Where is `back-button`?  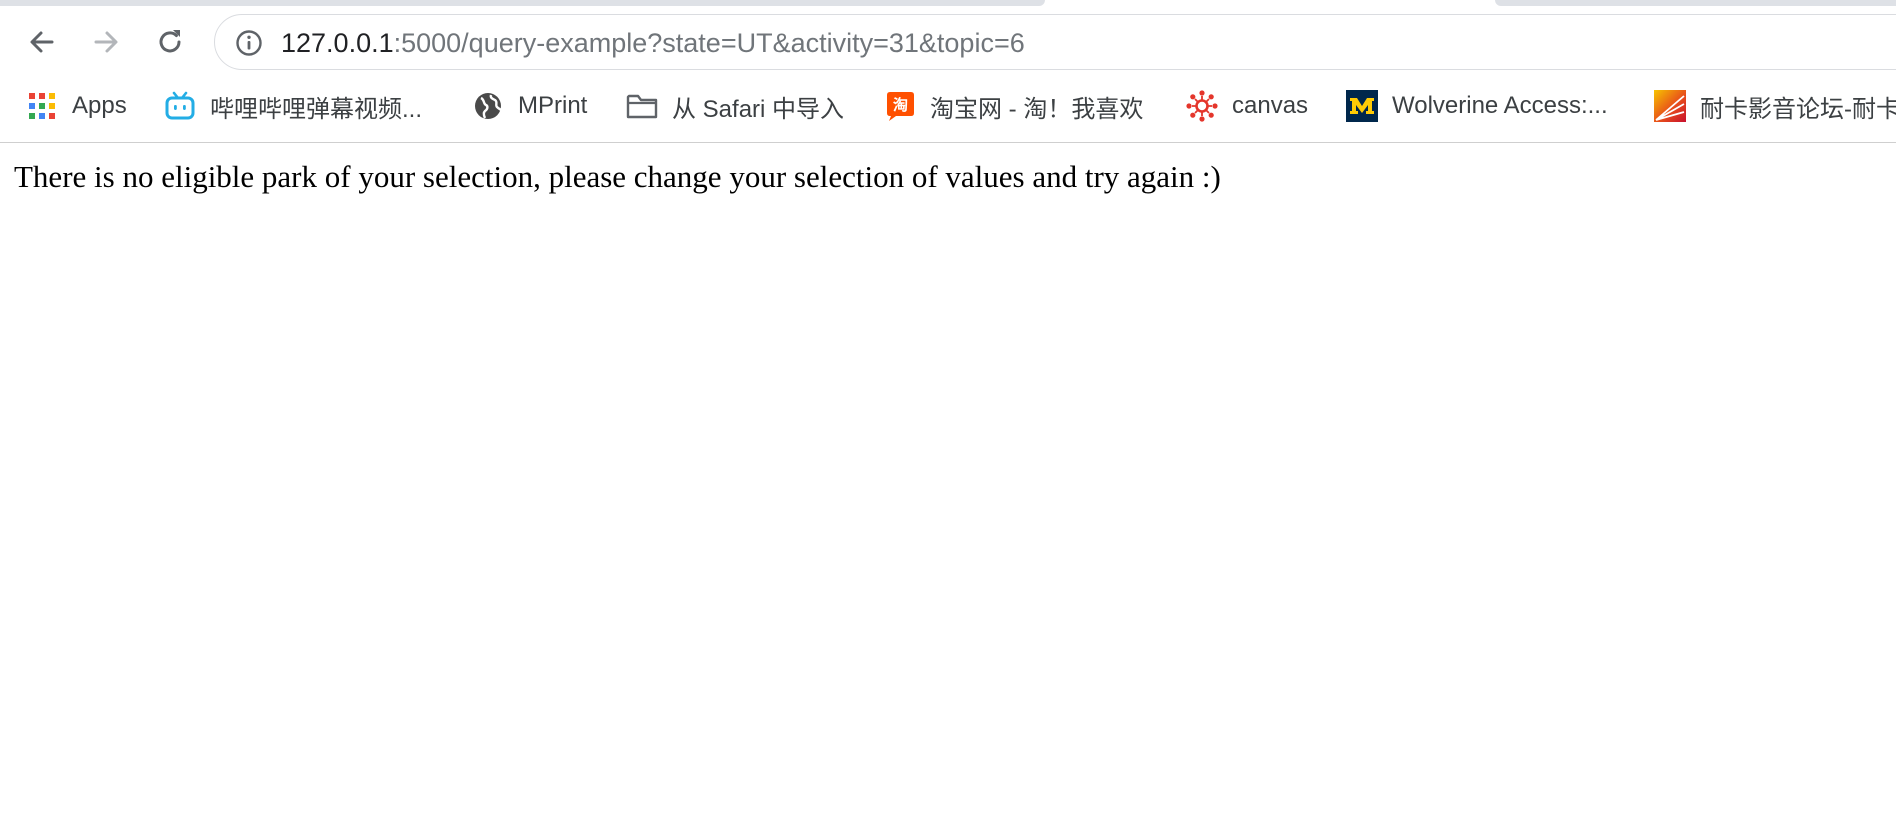 back-button is located at coordinates (42, 42).